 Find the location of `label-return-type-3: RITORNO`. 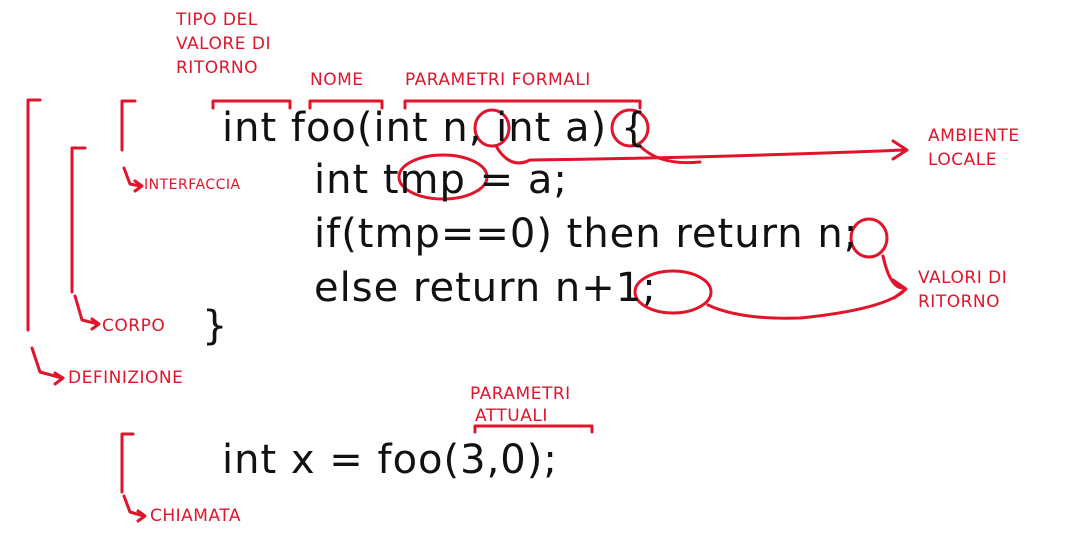

label-return-type-3: RITORNO is located at coordinates (217, 68).